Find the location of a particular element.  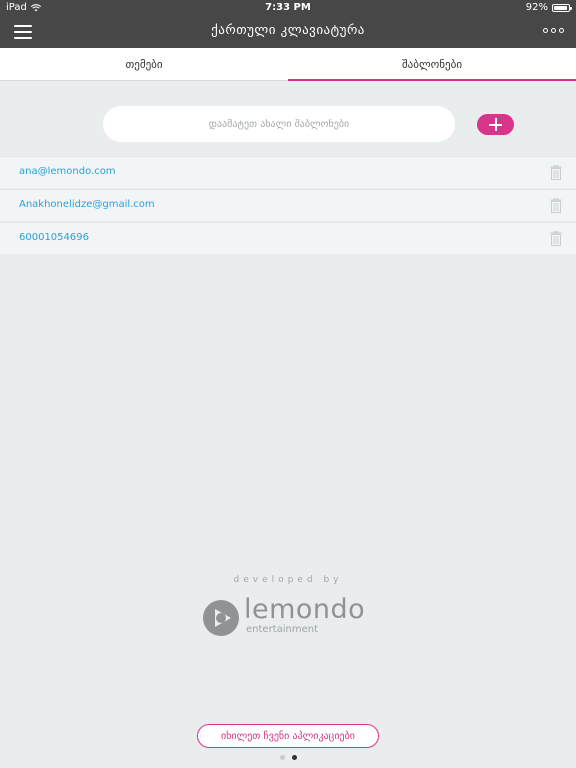

status-bar: iPad 7:33 PM 92% is located at coordinates (288, 8).